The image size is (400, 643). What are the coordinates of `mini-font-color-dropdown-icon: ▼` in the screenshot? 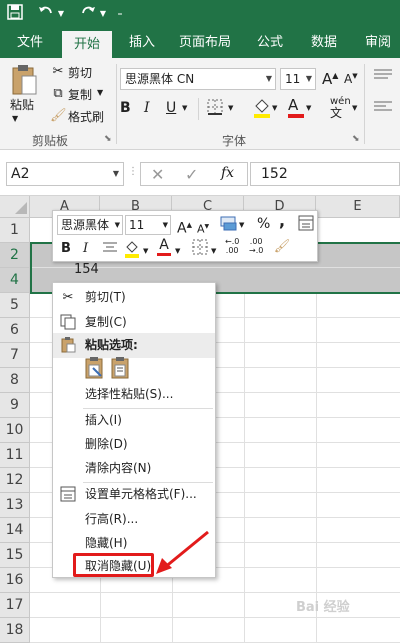 It's located at (177, 251).